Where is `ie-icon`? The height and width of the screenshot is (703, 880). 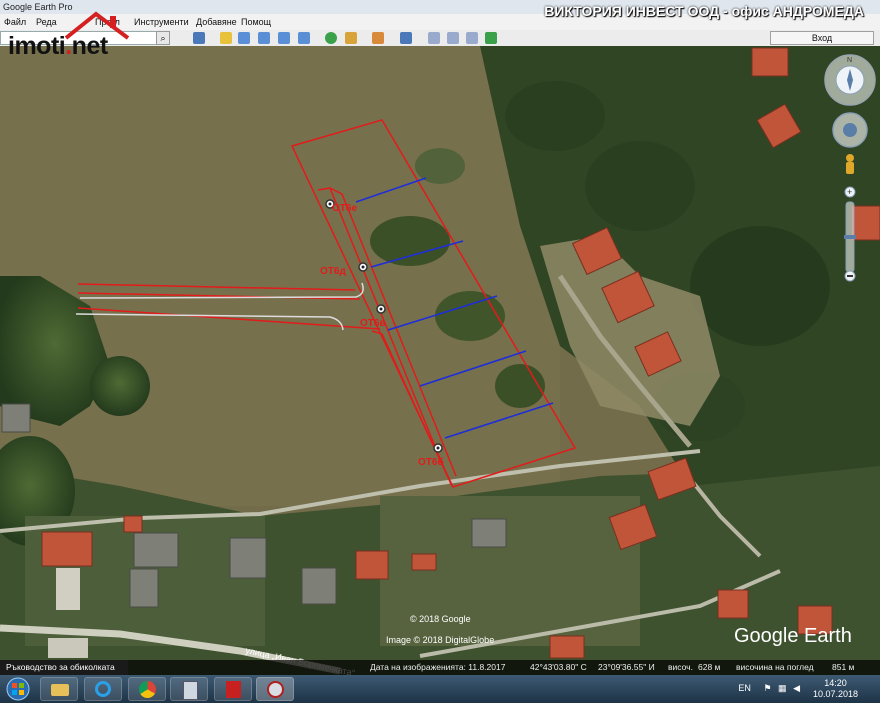
ie-icon is located at coordinates (103, 689).